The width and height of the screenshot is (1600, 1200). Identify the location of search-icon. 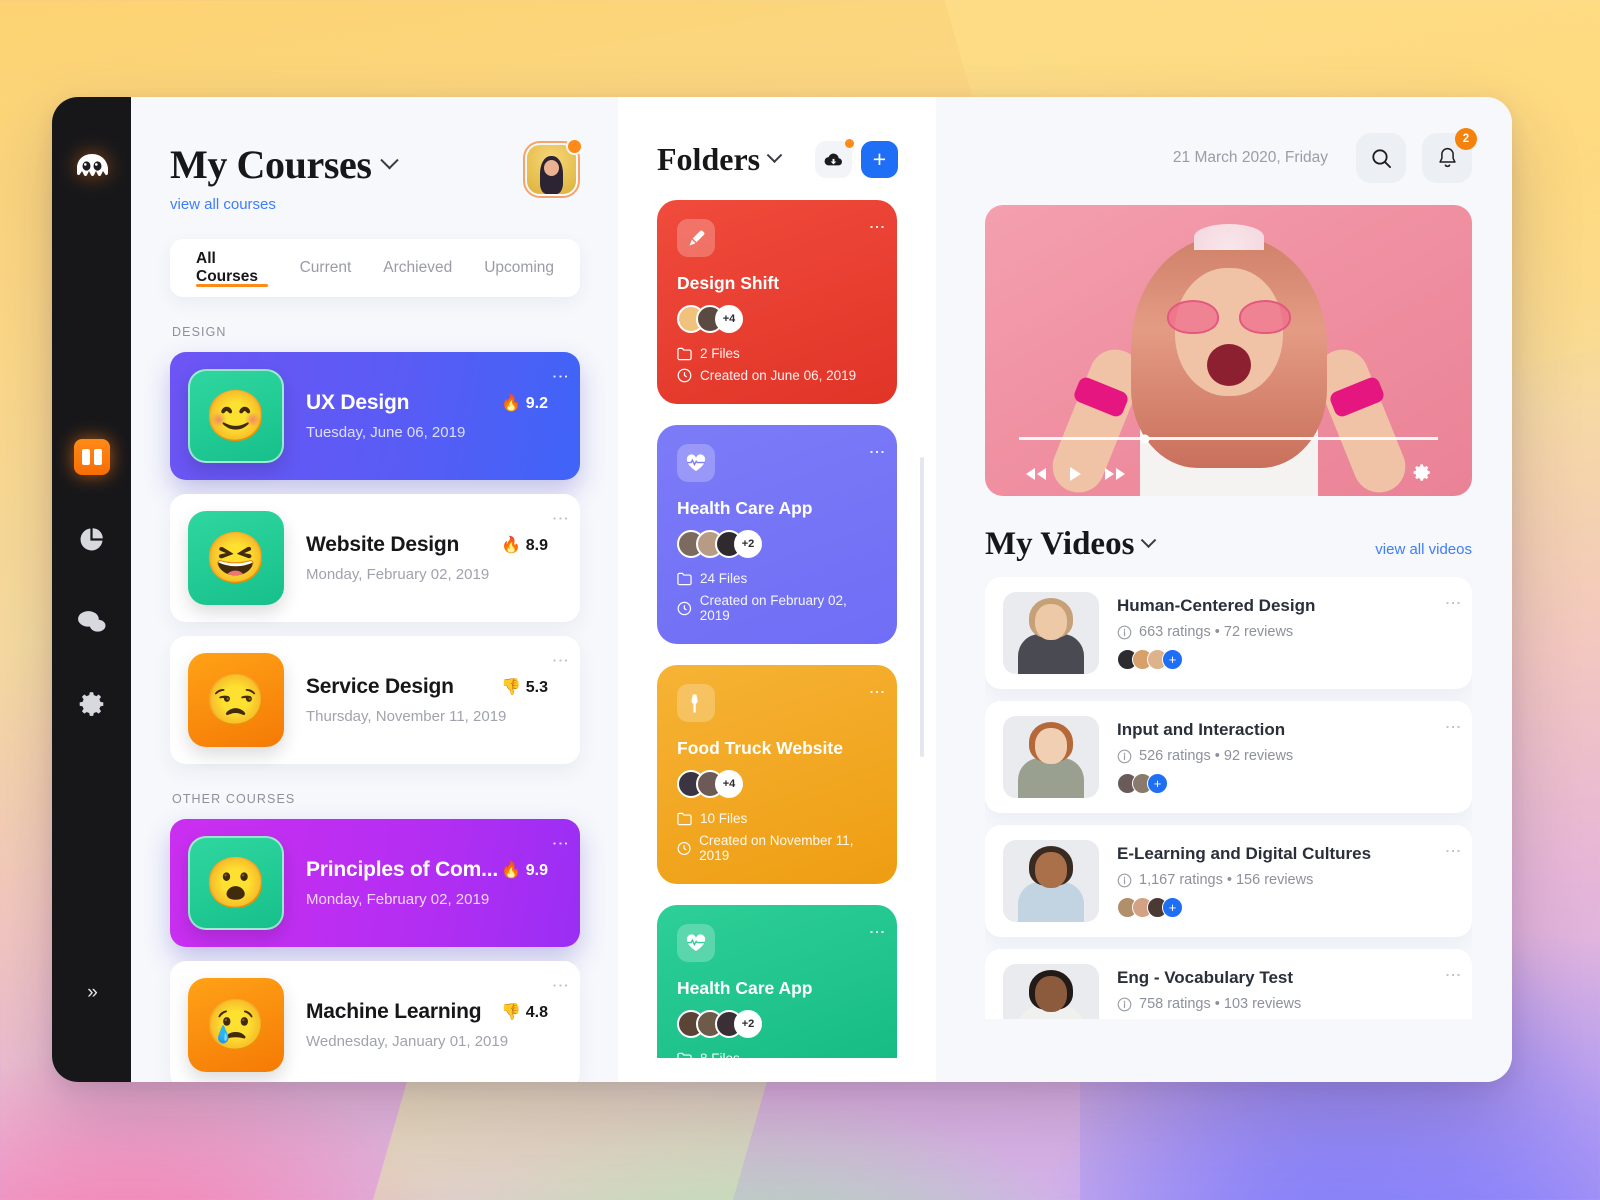
(1381, 158).